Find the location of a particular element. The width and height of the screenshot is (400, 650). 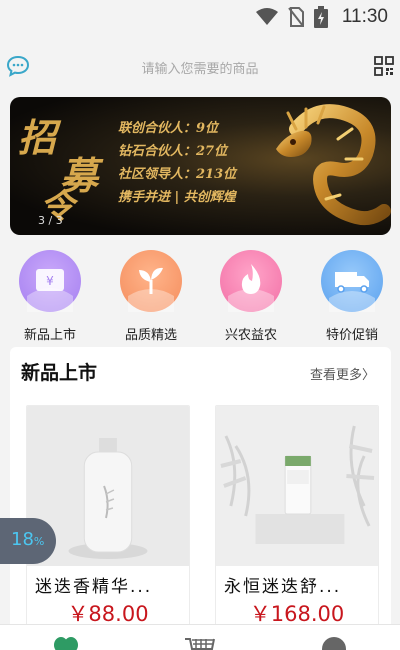

battery-charging-icon is located at coordinates (320, 17).